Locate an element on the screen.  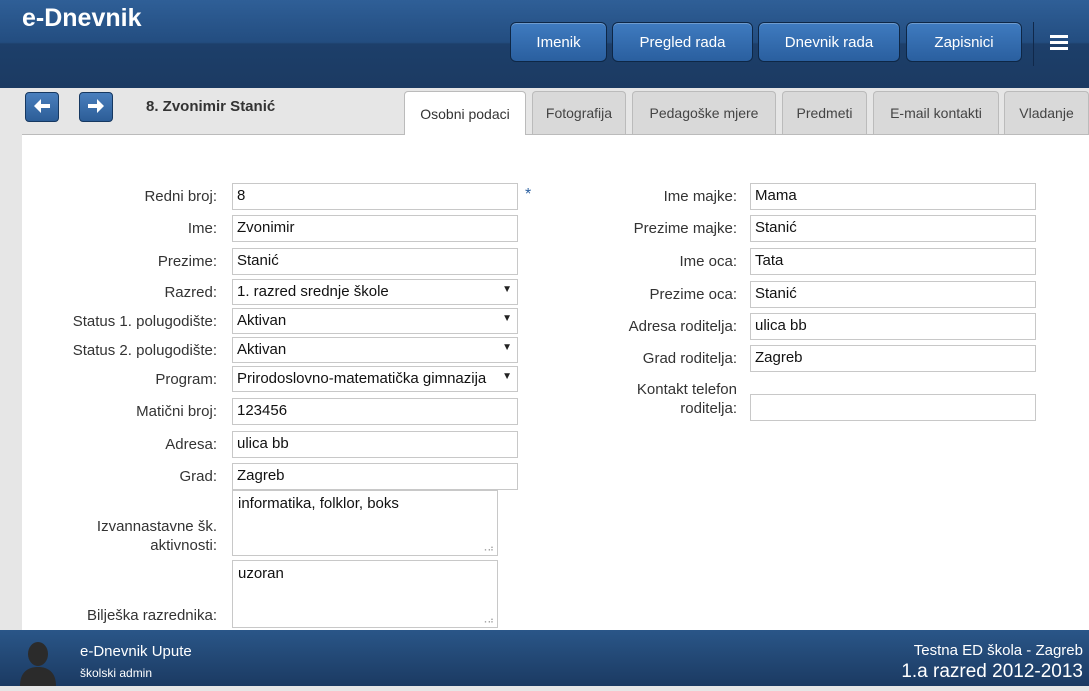
arrow-right-icon is located at coordinates (96, 107).